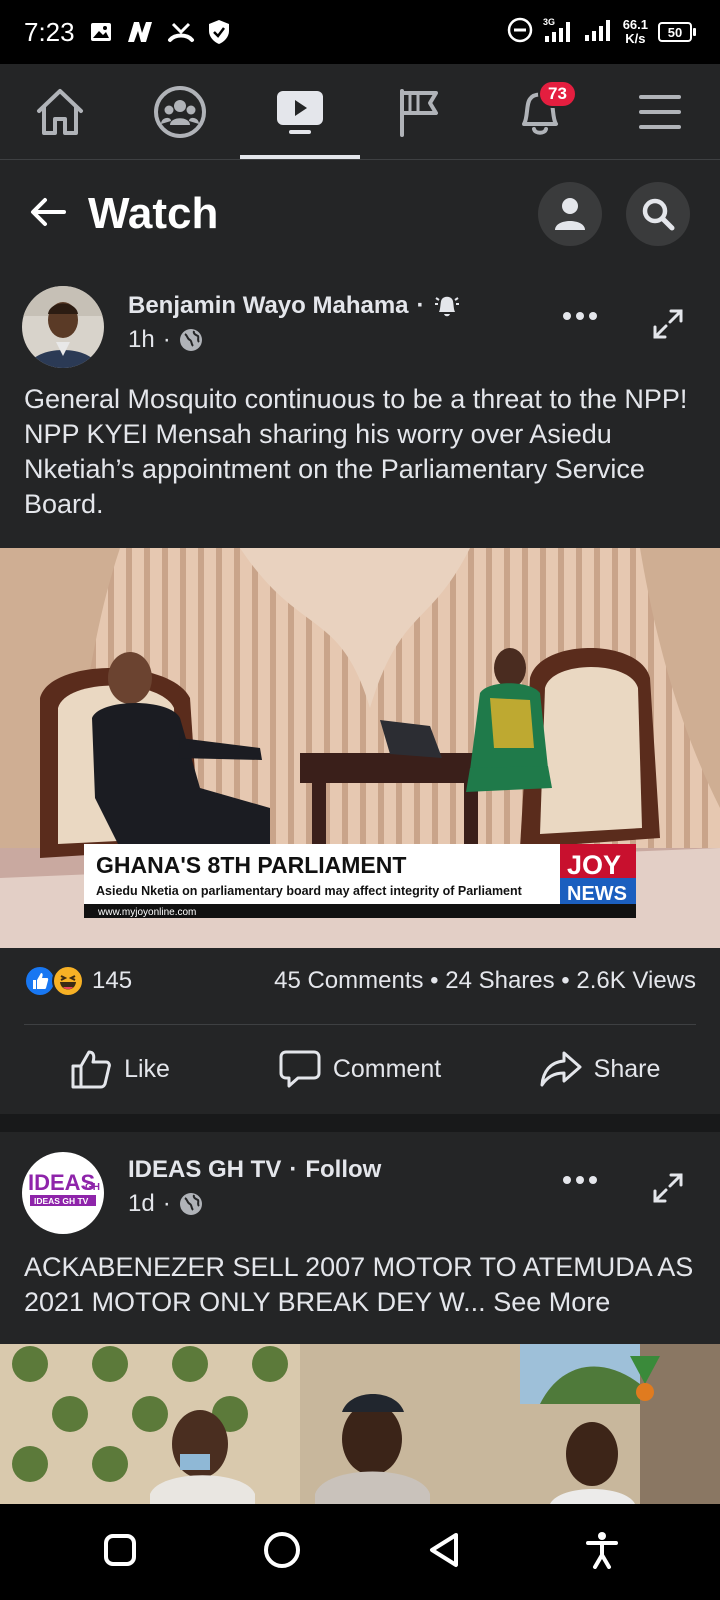 Image resolution: width=720 pixels, height=1600 pixels. What do you see at coordinates (49, 31) in the screenshot?
I see `status-time: 7:23` at bounding box center [49, 31].